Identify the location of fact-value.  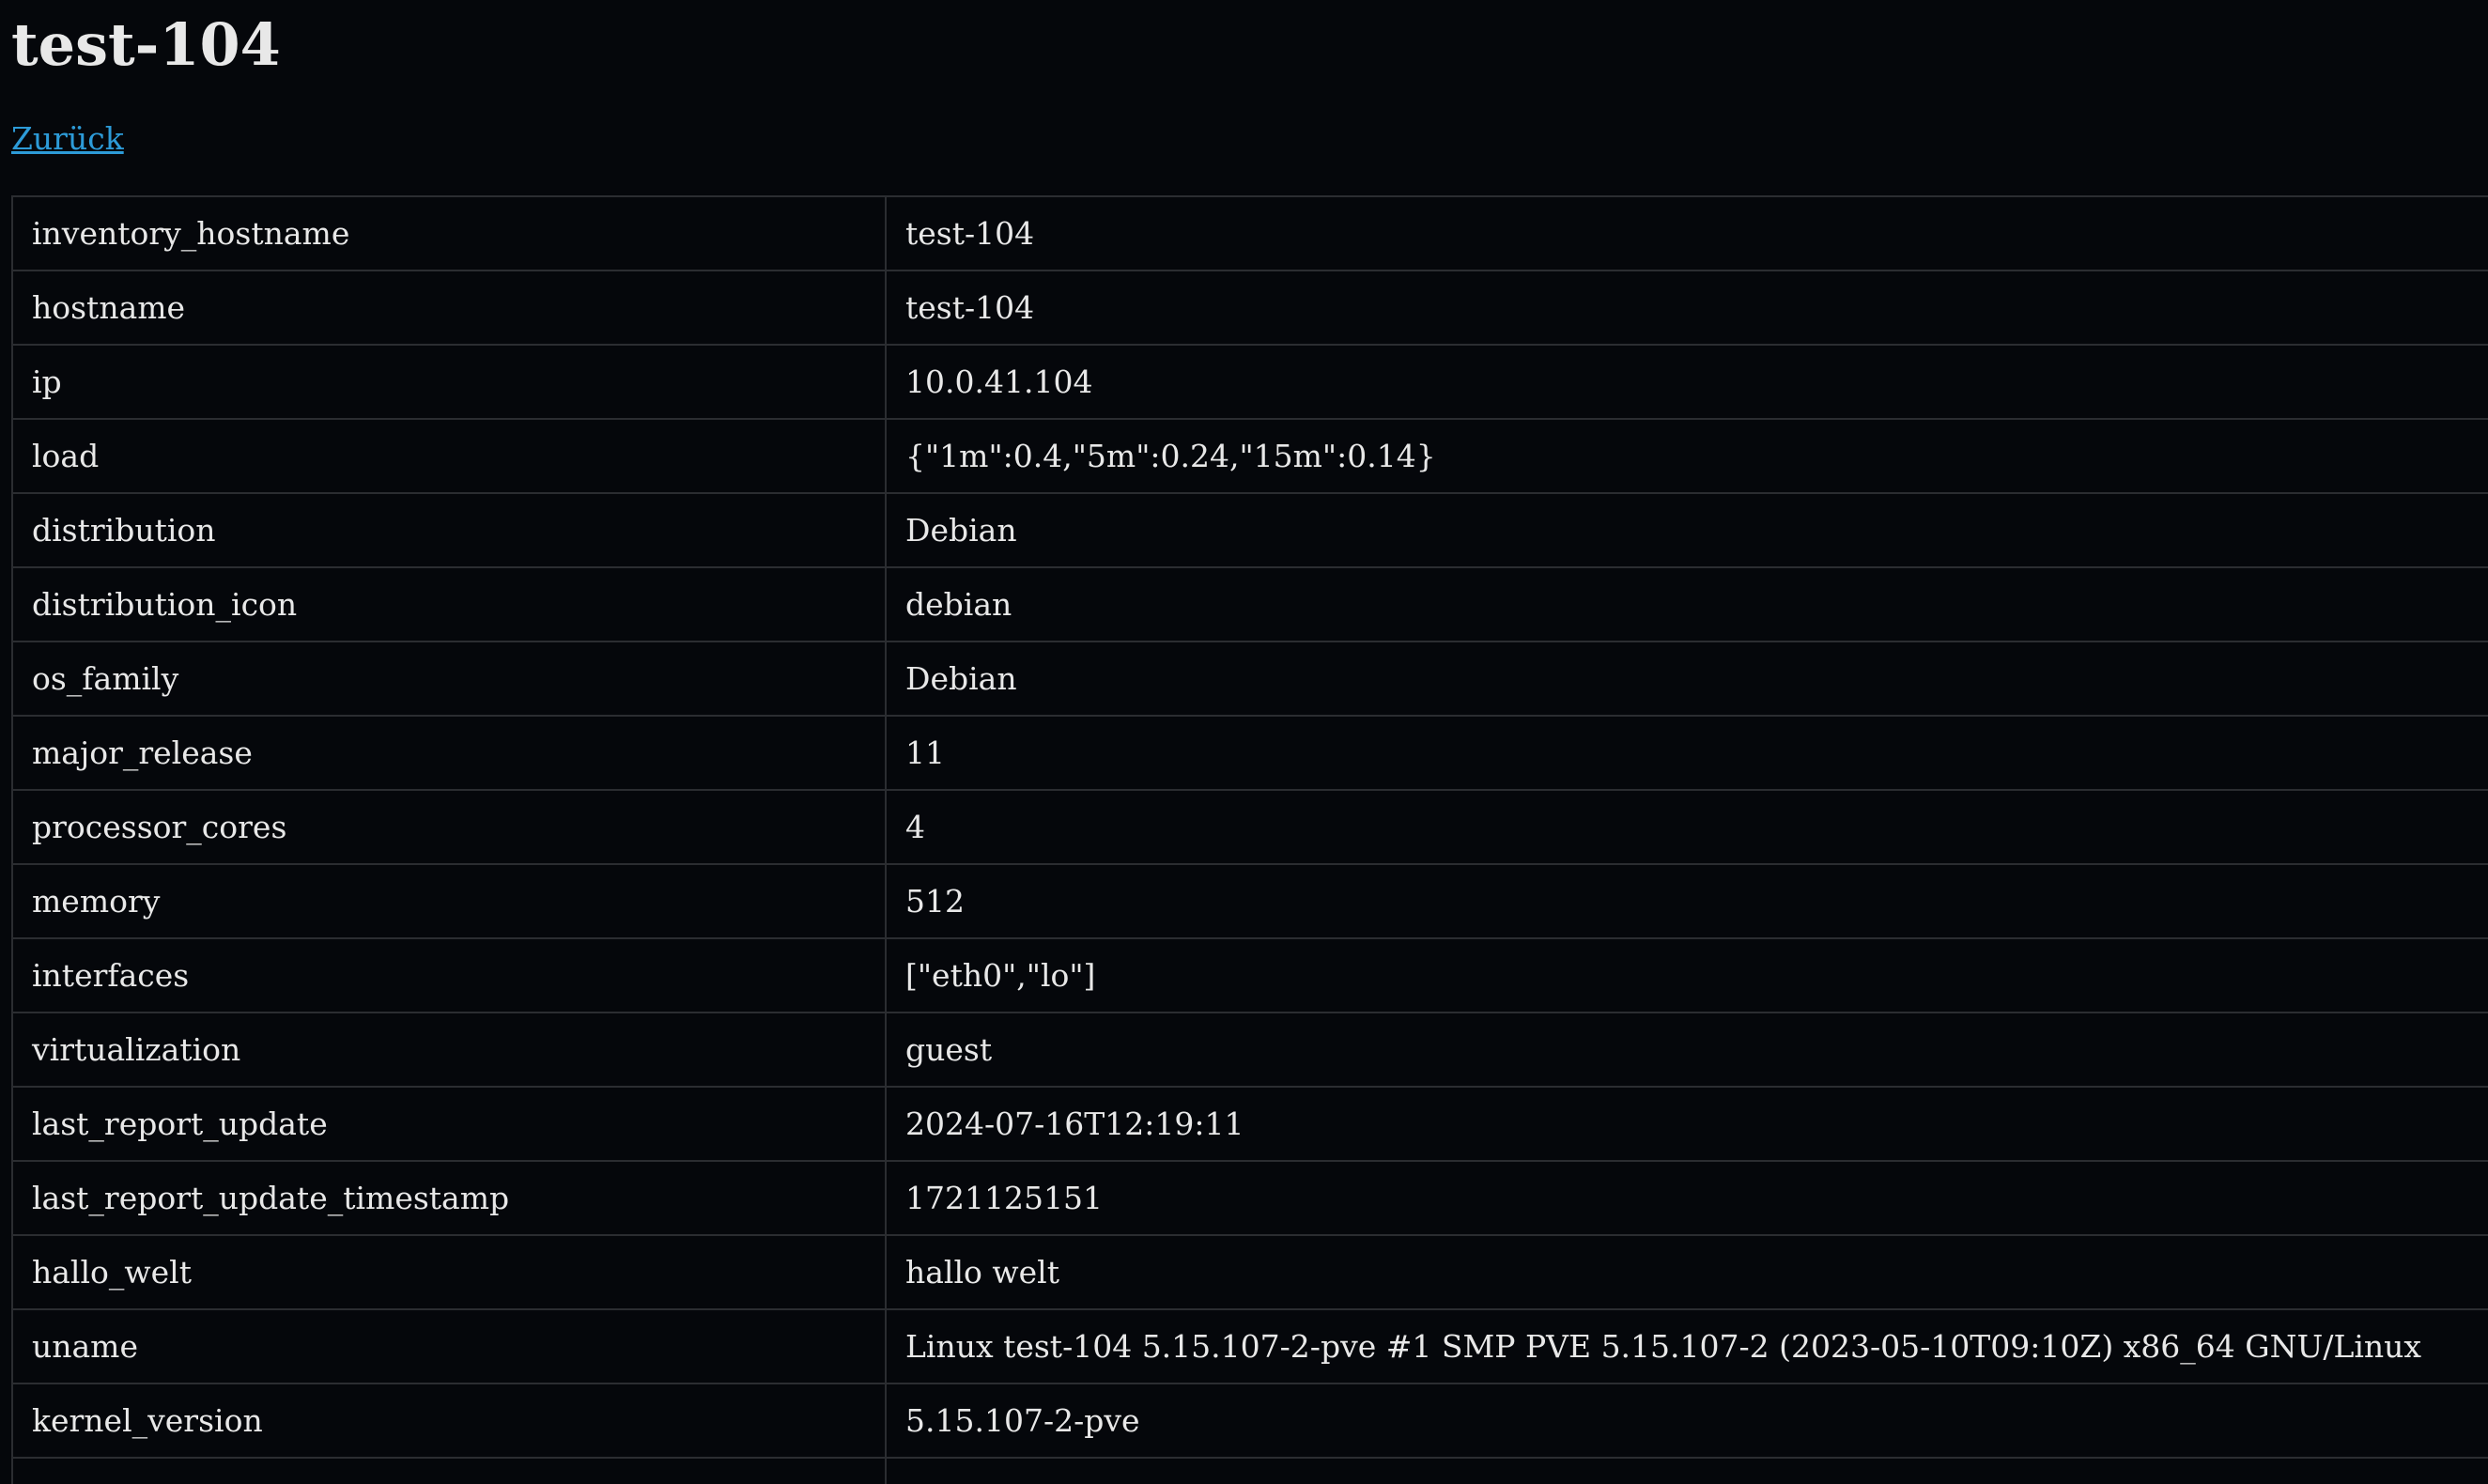
(1686, 1470).